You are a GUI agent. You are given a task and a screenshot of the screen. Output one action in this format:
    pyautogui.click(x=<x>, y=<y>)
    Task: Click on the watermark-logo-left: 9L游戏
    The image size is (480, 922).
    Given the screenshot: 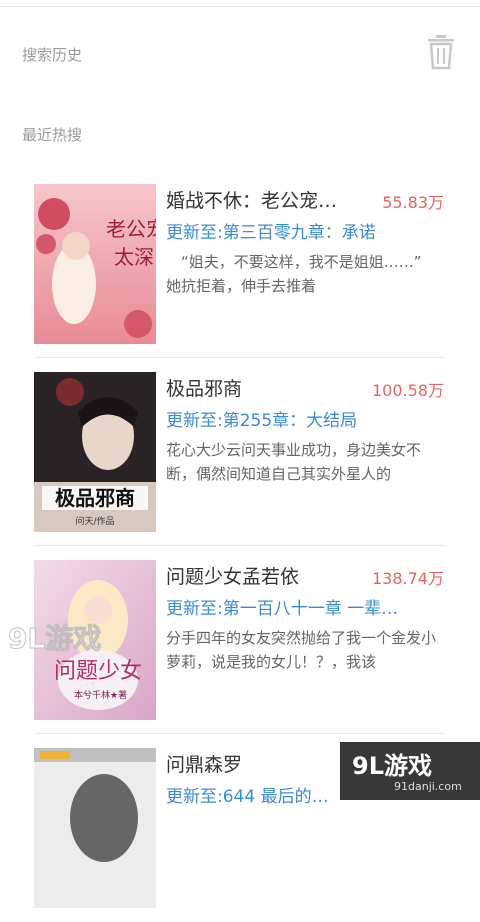 What is the action you would take?
    pyautogui.click(x=55, y=639)
    